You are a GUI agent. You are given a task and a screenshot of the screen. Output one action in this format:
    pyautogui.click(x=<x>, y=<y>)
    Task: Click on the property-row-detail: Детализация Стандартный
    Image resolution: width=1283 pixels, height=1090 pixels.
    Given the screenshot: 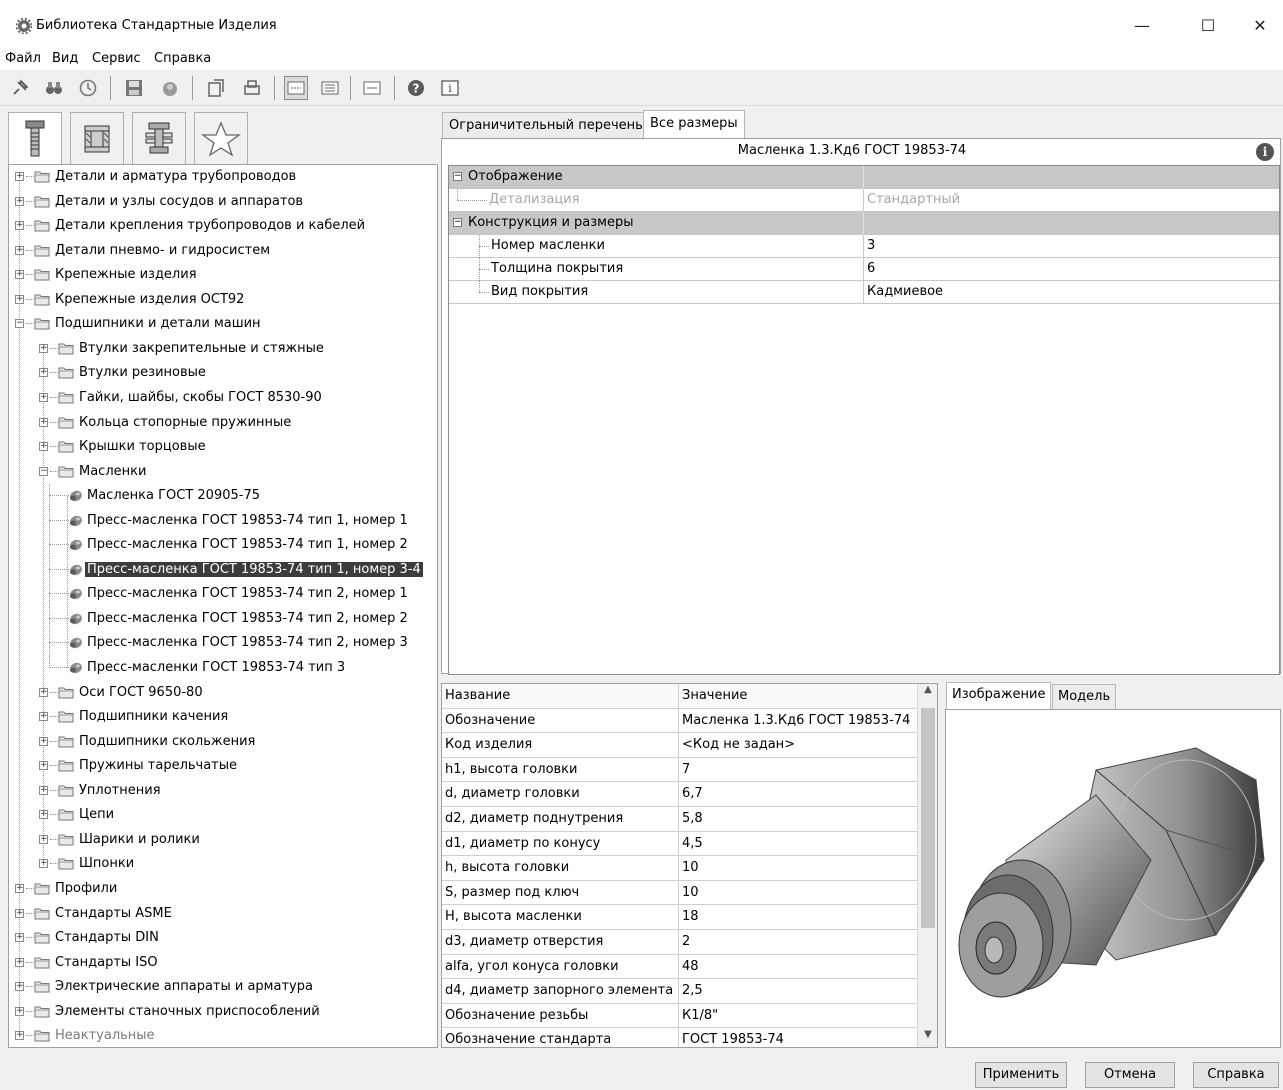 What is the action you would take?
    pyautogui.click(x=864, y=200)
    